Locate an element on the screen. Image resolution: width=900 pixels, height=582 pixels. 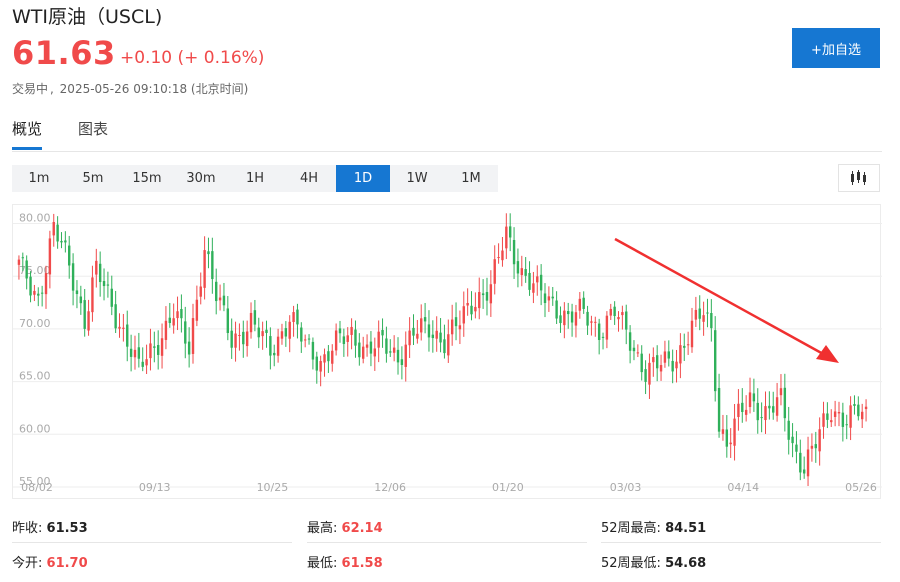
period-1m: 1m is located at coordinates (39, 178).